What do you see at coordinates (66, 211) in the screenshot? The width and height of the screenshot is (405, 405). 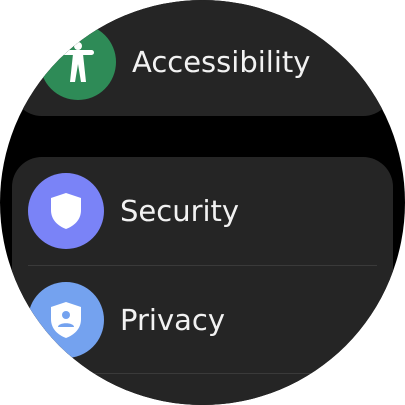 I see `shield-icon` at bounding box center [66, 211].